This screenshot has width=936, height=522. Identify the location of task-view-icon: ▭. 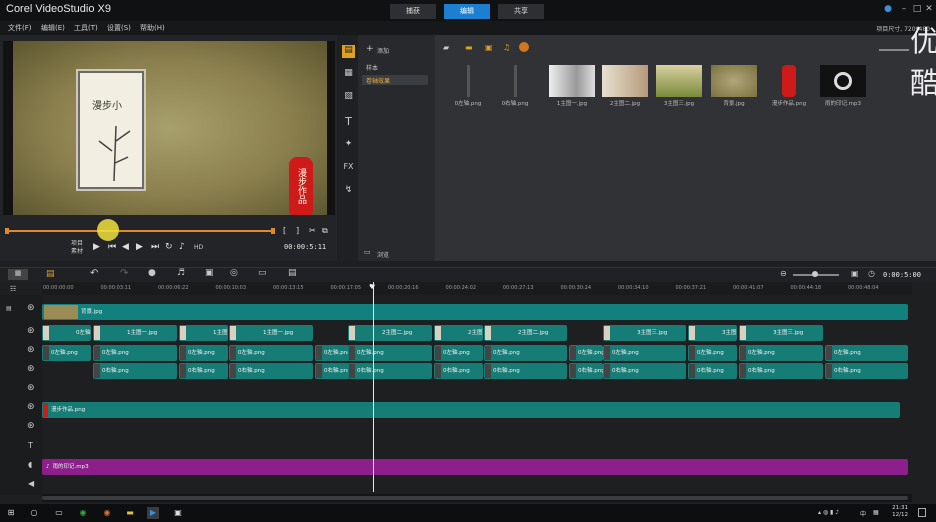
(59, 513).